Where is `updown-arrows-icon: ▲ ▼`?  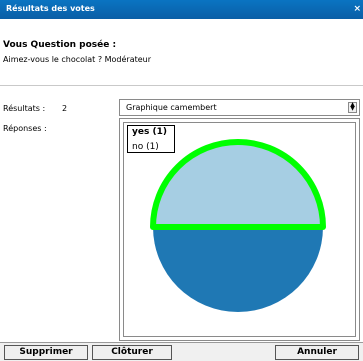 updown-arrows-icon: ▲ ▼ is located at coordinates (352, 107).